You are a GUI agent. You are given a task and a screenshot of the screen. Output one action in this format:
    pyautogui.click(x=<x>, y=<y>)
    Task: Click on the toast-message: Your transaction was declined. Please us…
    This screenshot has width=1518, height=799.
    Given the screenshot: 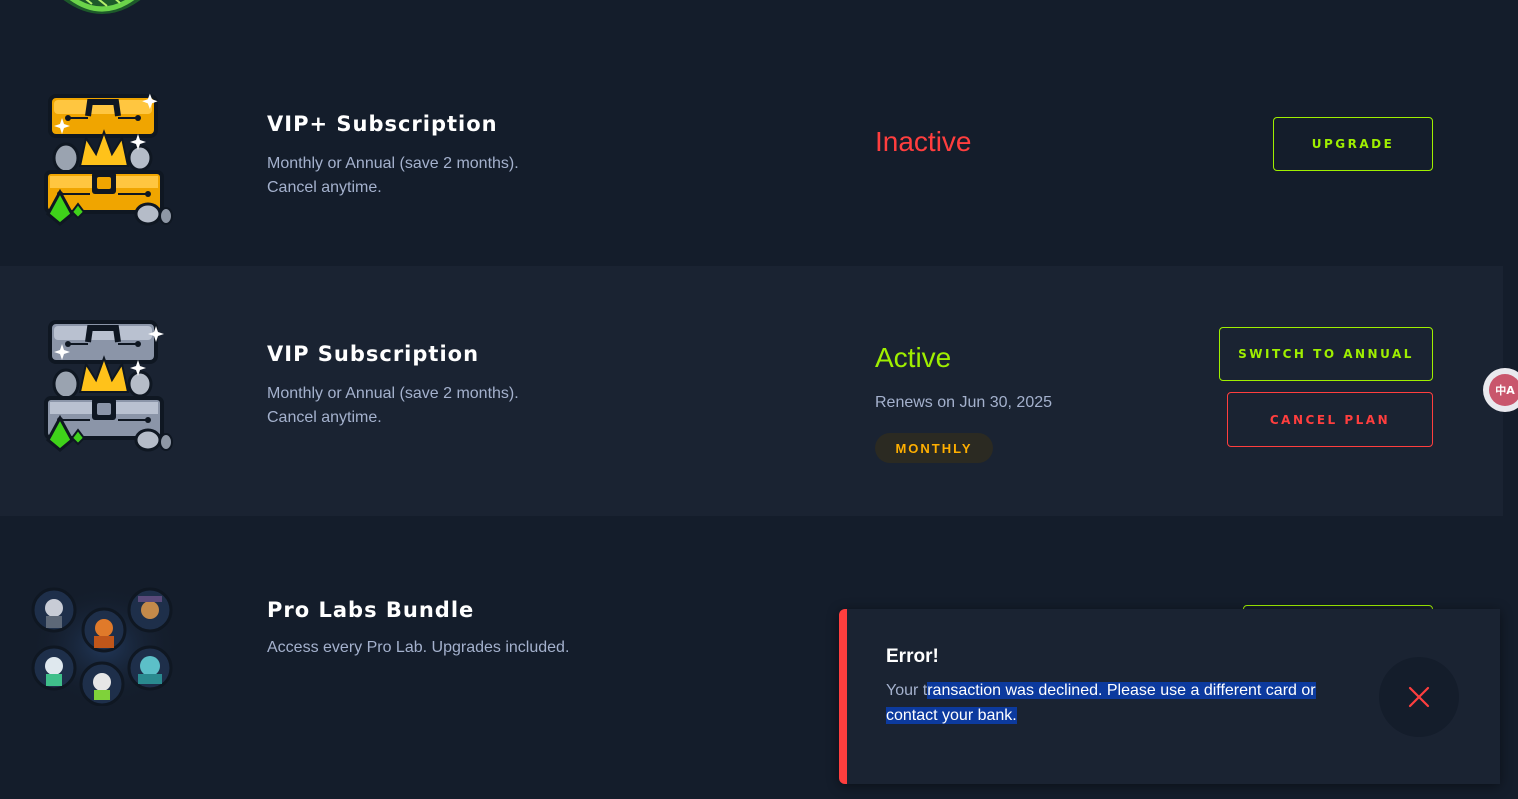 What is the action you would take?
    pyautogui.click(x=1116, y=703)
    